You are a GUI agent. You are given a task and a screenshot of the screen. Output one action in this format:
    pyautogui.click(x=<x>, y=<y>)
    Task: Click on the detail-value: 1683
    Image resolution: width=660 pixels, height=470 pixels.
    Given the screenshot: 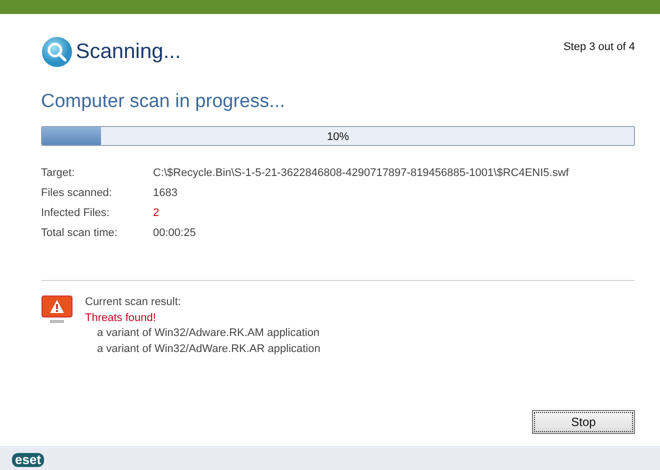 What is the action you would take?
    pyautogui.click(x=165, y=193)
    